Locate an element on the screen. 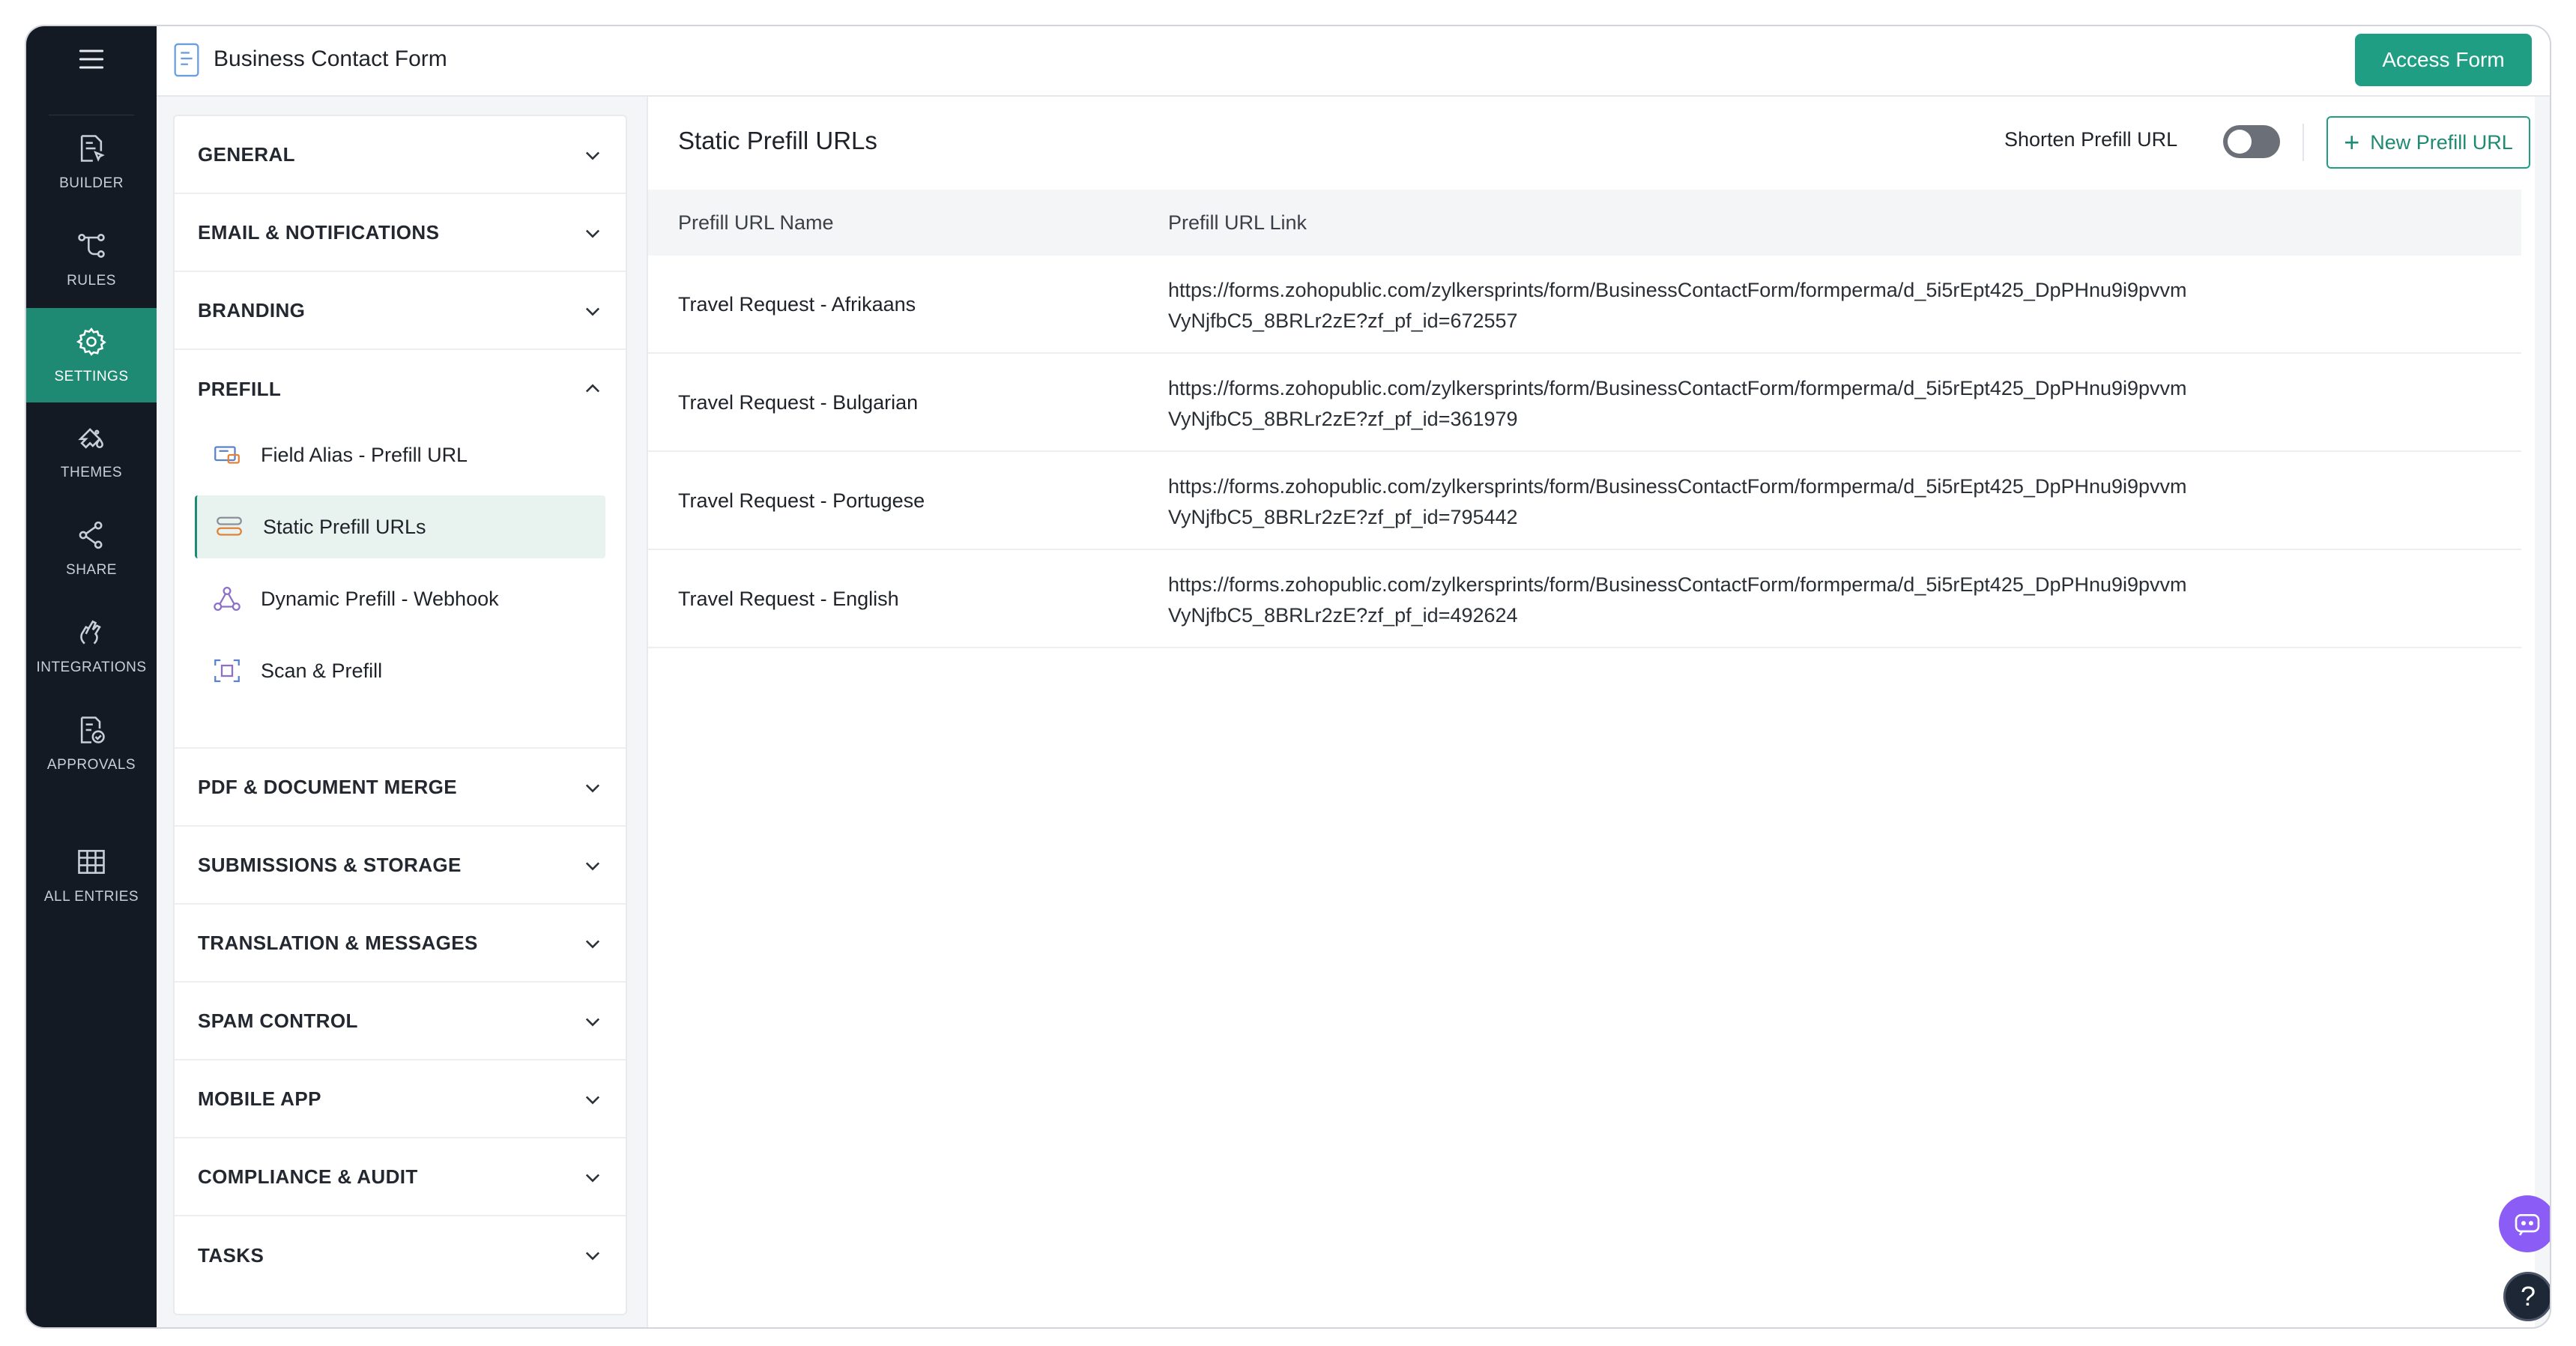 The width and height of the screenshot is (2576, 1346). gear-icon is located at coordinates (91, 342).